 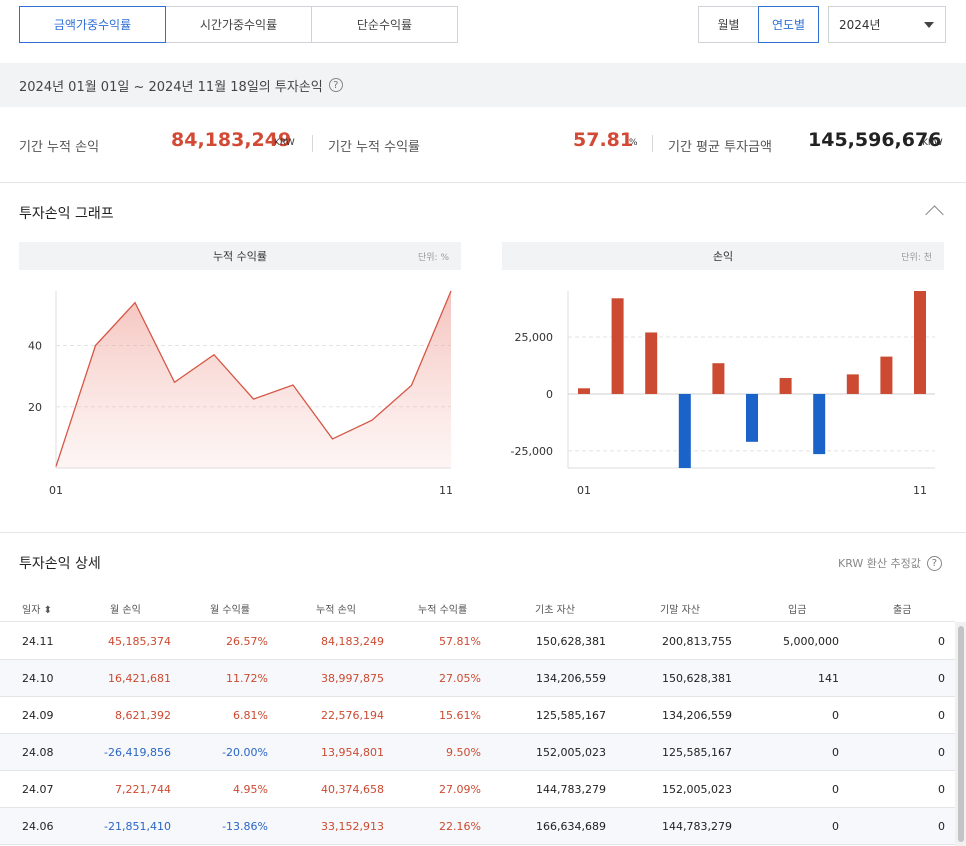 What do you see at coordinates (932, 143) in the screenshot?
I see `avg-invest-unit: KRW` at bounding box center [932, 143].